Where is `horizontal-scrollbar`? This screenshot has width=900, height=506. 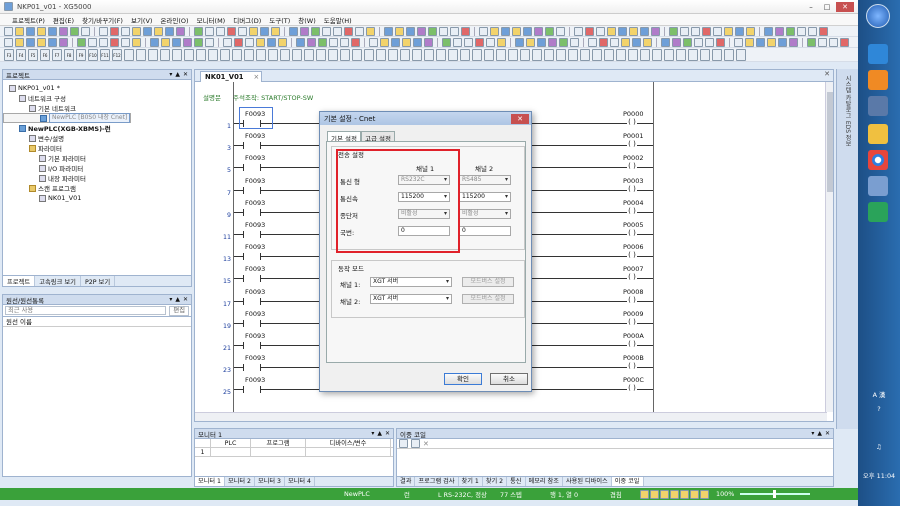
horizontal-scrollbar is located at coordinates (511, 416).